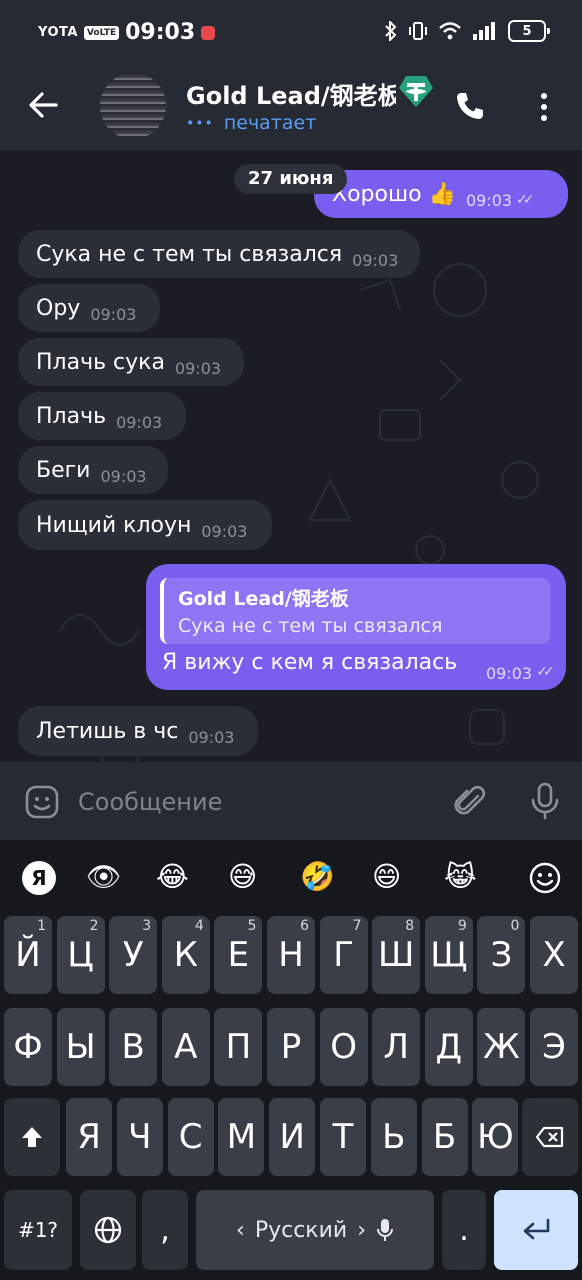 The image size is (582, 1280). I want to click on message-bubble-incoming: Плачь 09:03, so click(102, 416).